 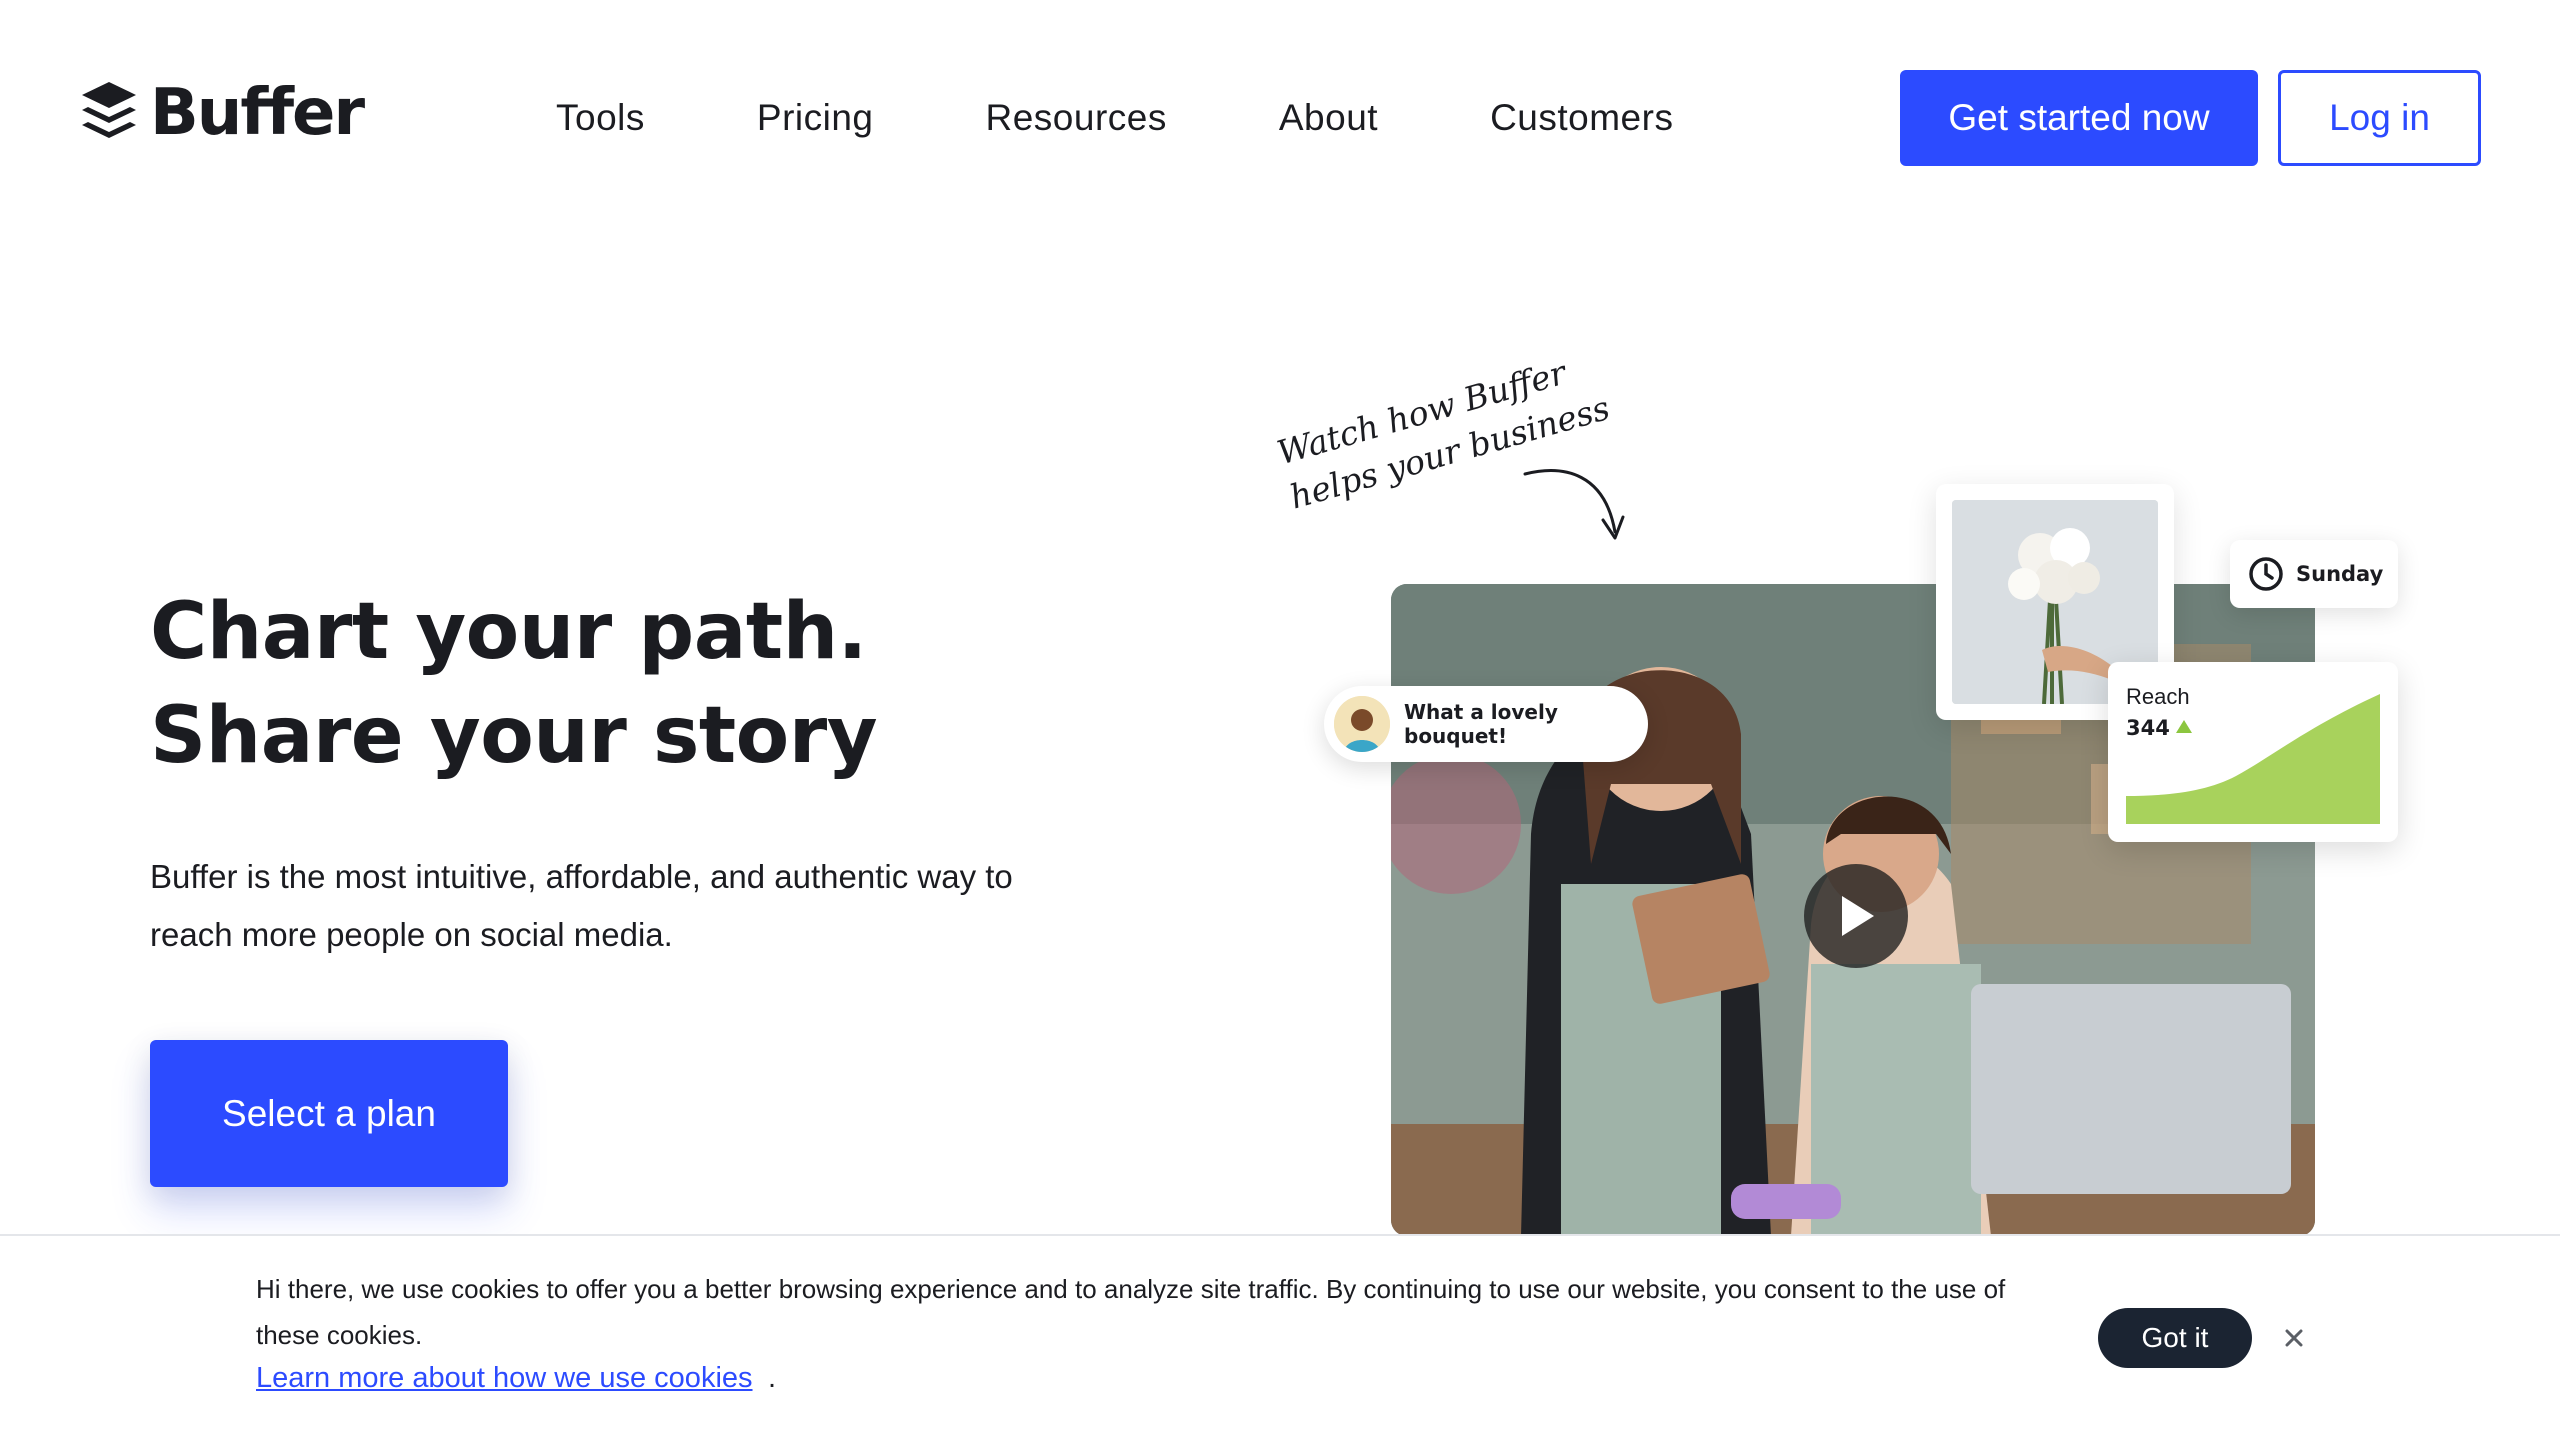 What do you see at coordinates (1481, 724) in the screenshot?
I see `comment-text: What a lovely bouquet!` at bounding box center [1481, 724].